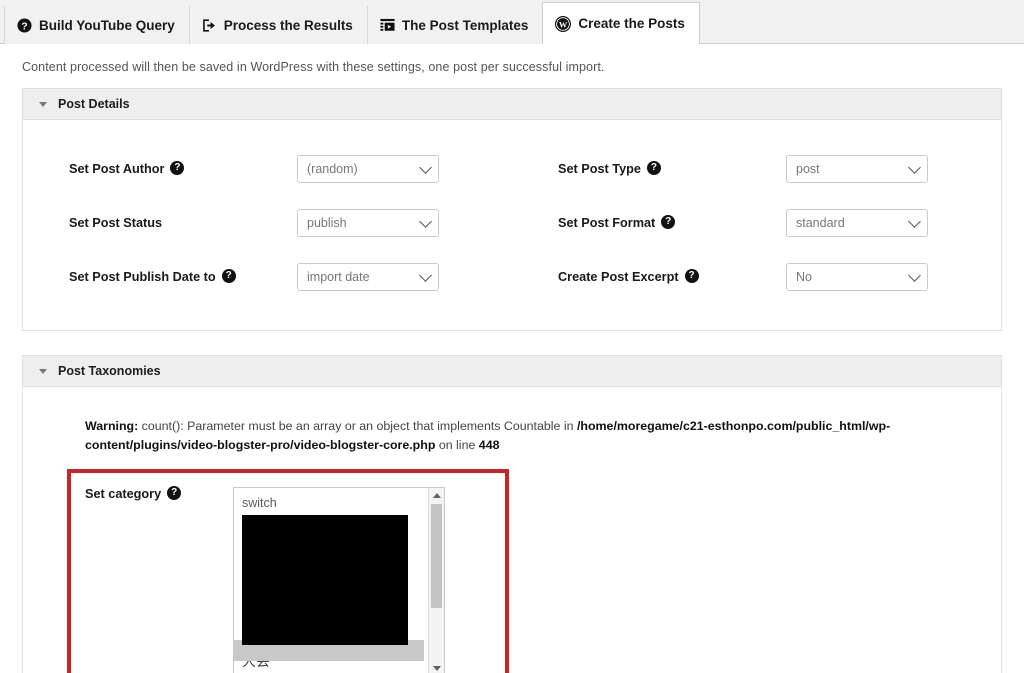 The width and height of the screenshot is (1024, 673). What do you see at coordinates (267, 223) in the screenshot?
I see `field-set-post-status: Set Post Status publish` at bounding box center [267, 223].